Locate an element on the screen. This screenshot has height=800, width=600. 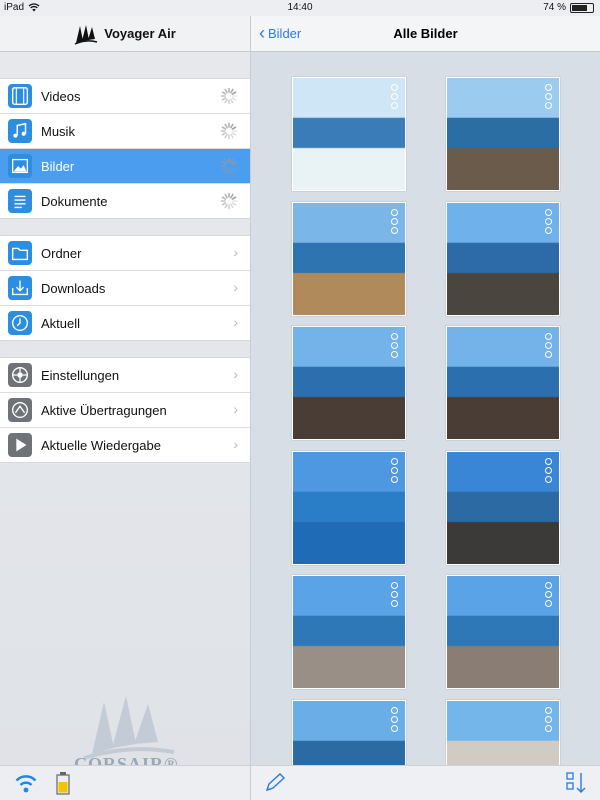
sidebar-item-bilder: Bilder is located at coordinates (125, 166).